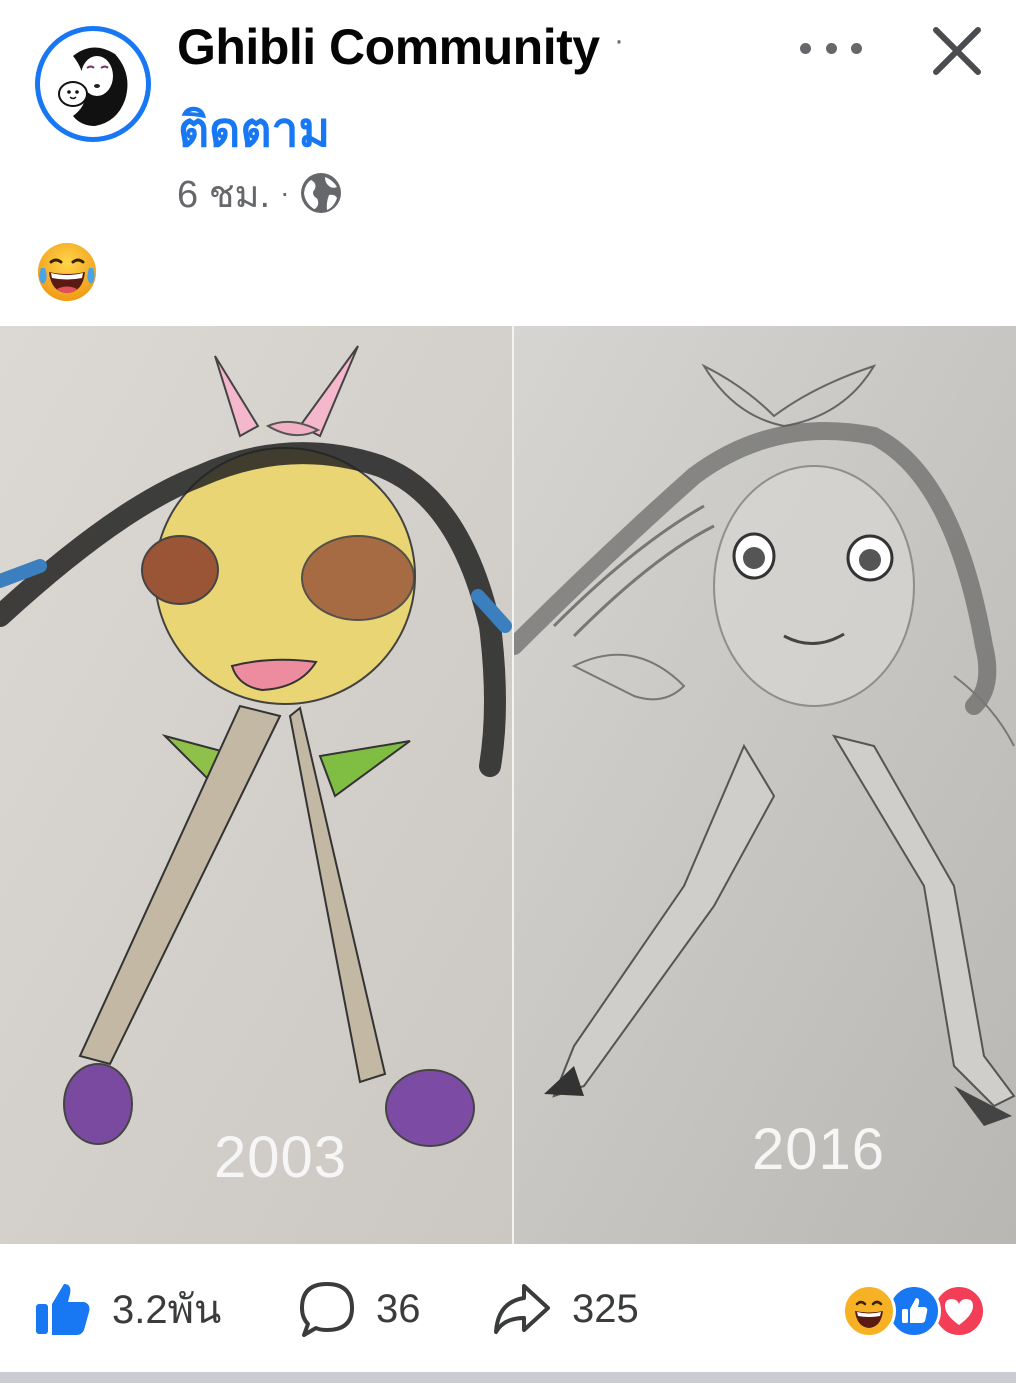 The image size is (1016, 1383). Describe the element at coordinates (522, 1309) in the screenshot. I see `share-icon` at that location.